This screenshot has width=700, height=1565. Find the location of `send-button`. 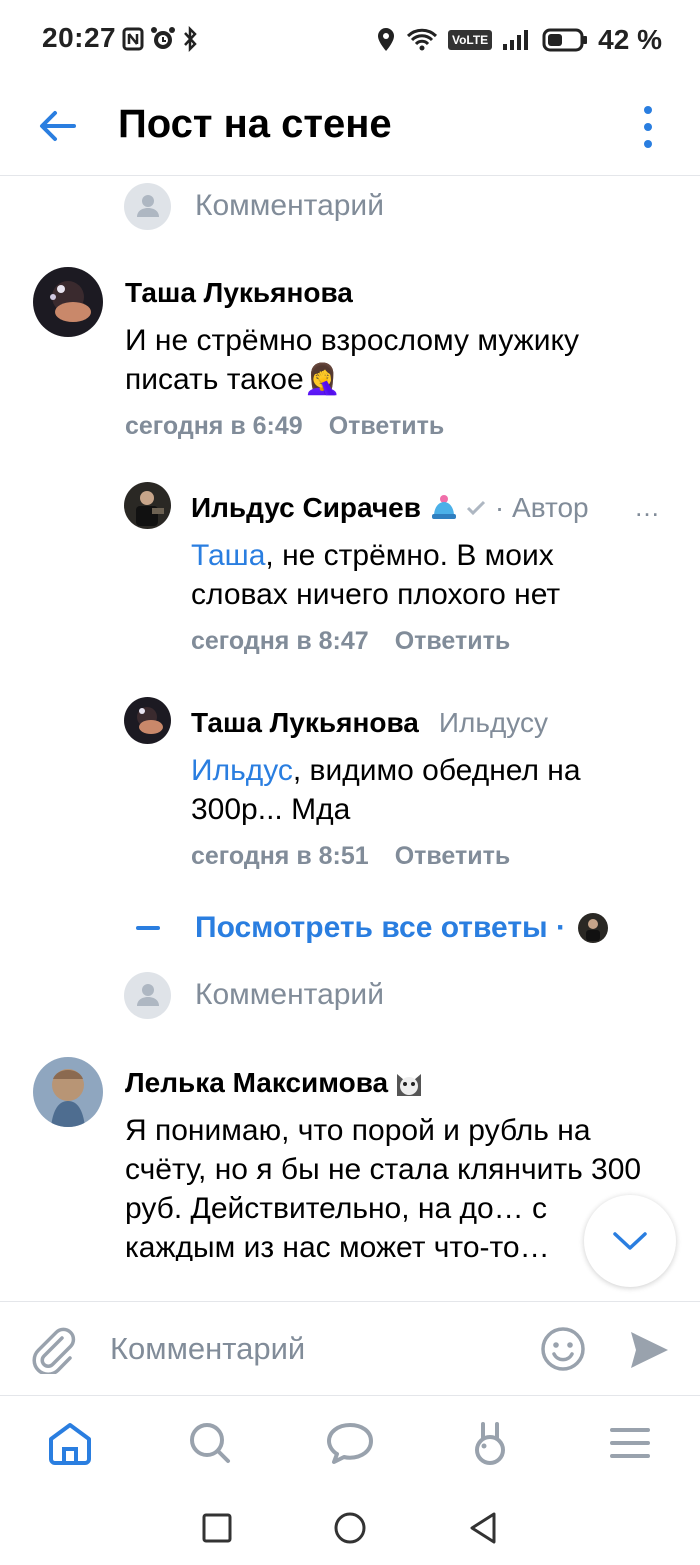

send-button is located at coordinates (649, 1352).